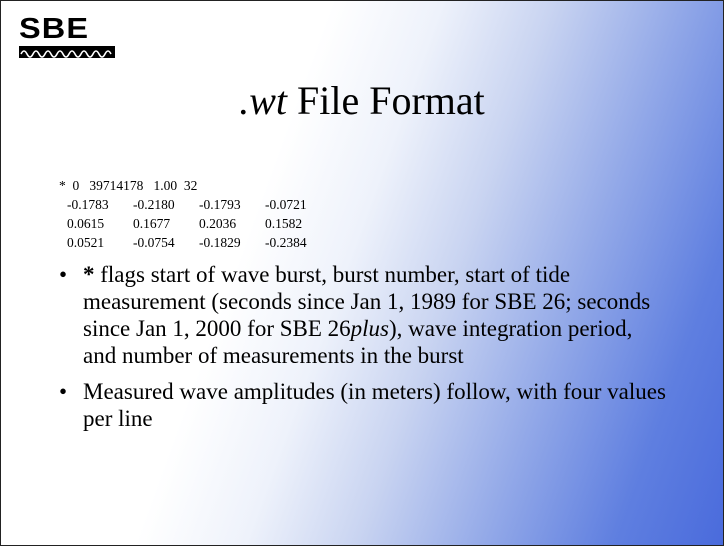 Image resolution: width=724 pixels, height=546 pixels. What do you see at coordinates (54, 29) in the screenshot?
I see `logo-text: SBE` at bounding box center [54, 29].